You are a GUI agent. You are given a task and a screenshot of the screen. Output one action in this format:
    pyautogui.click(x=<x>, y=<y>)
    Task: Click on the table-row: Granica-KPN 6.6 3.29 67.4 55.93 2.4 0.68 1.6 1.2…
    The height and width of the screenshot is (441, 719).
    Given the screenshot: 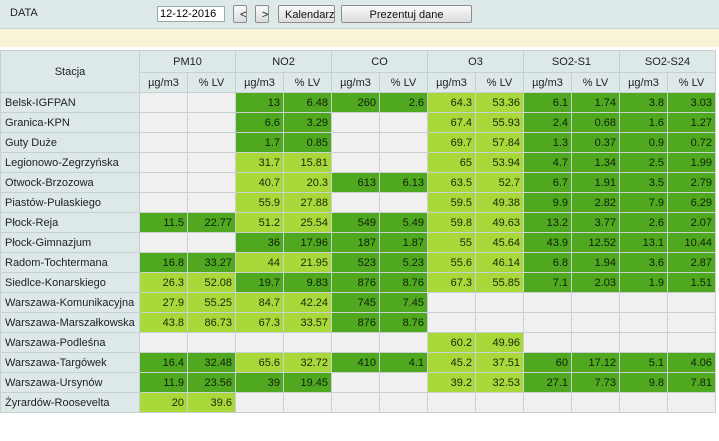 What is the action you would take?
    pyautogui.click(x=358, y=122)
    